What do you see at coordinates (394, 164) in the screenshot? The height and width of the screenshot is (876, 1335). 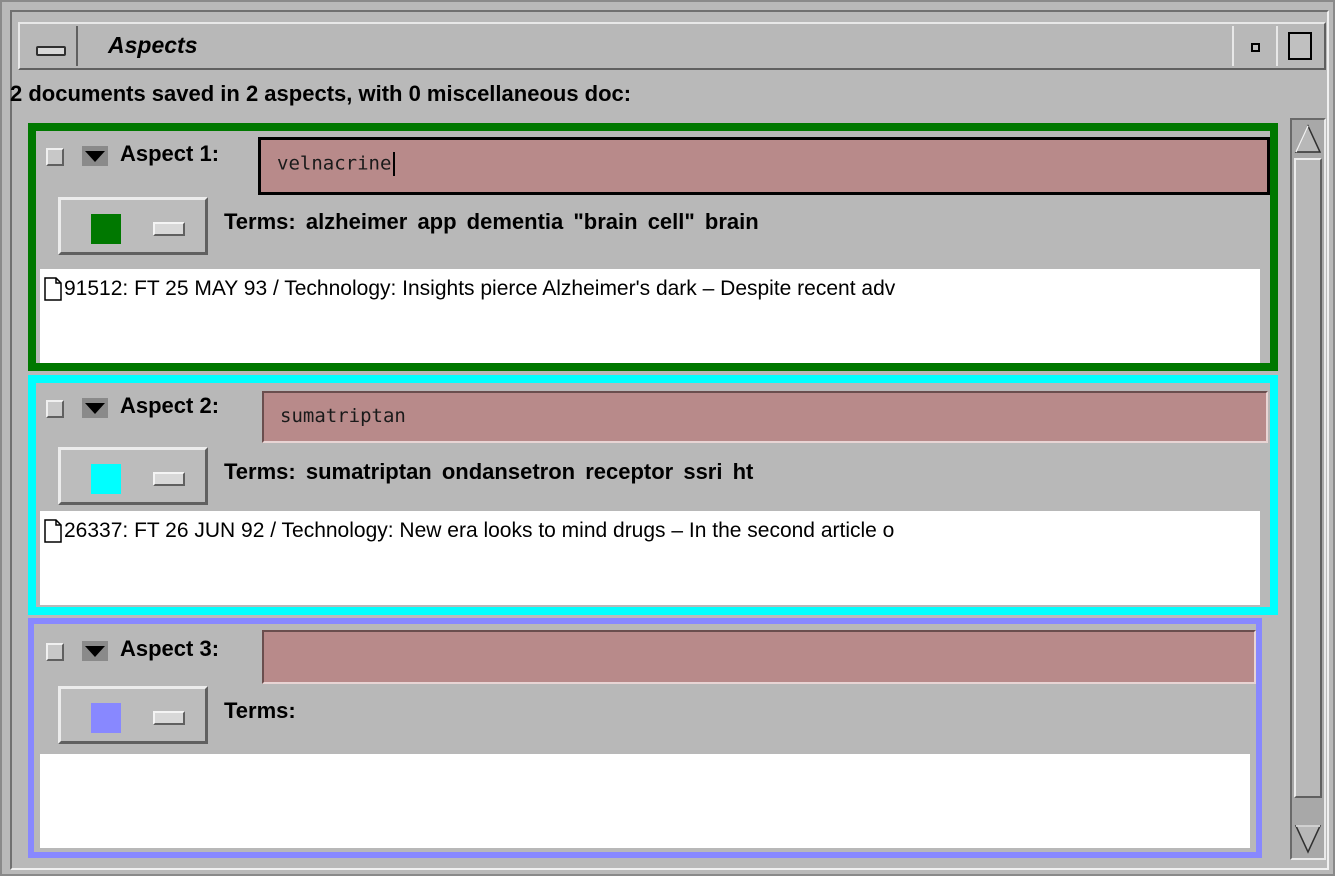 I see `text-cursor-icon` at bounding box center [394, 164].